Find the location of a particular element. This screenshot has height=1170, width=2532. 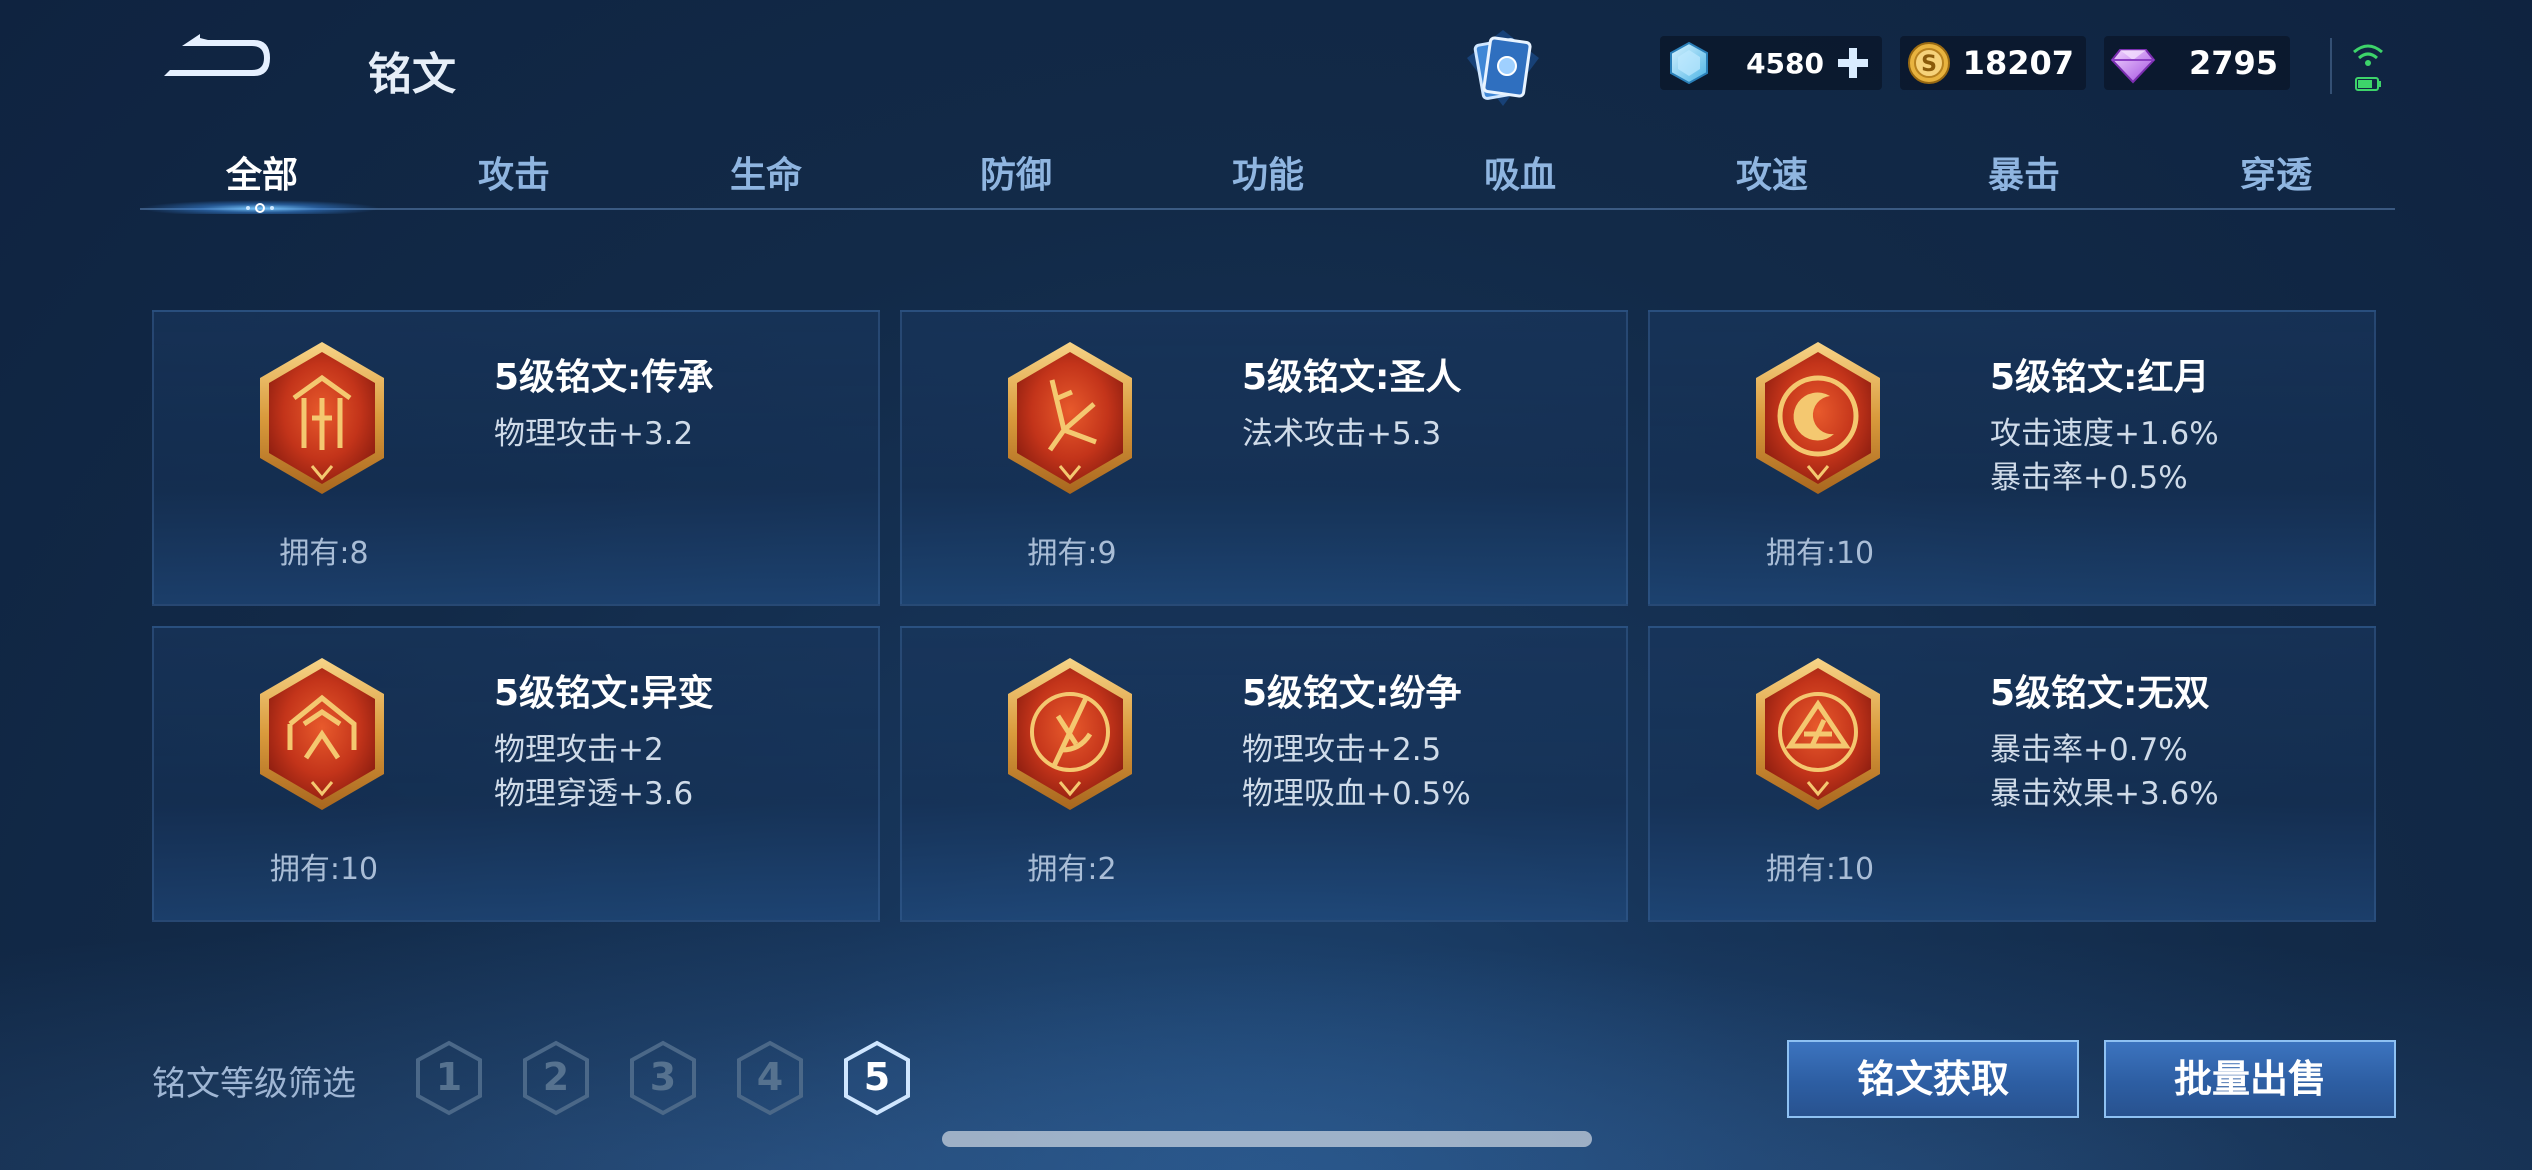

level-filter-5: 5 is located at coordinates (877, 1078).